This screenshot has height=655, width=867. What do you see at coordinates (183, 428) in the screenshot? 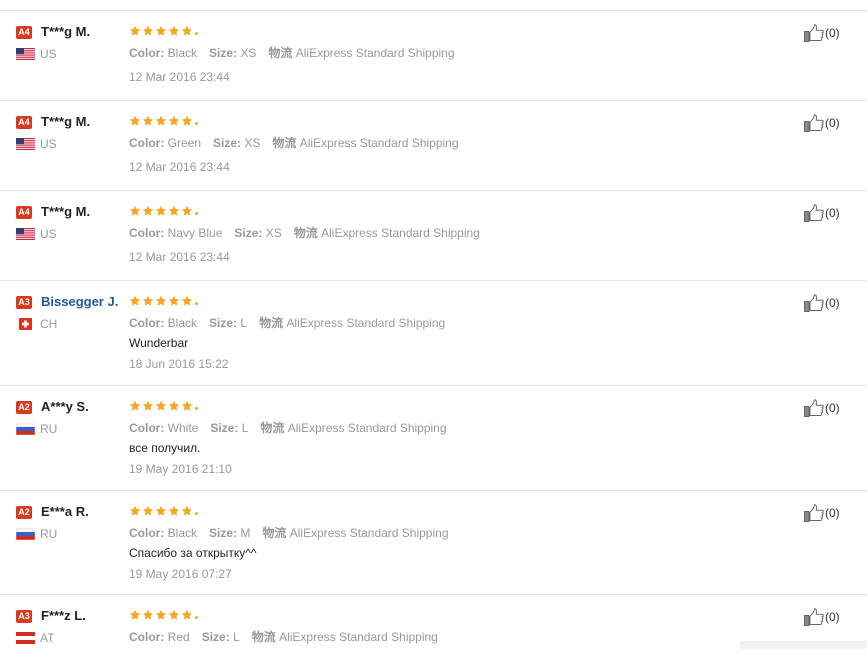
I see `color-value: White` at bounding box center [183, 428].